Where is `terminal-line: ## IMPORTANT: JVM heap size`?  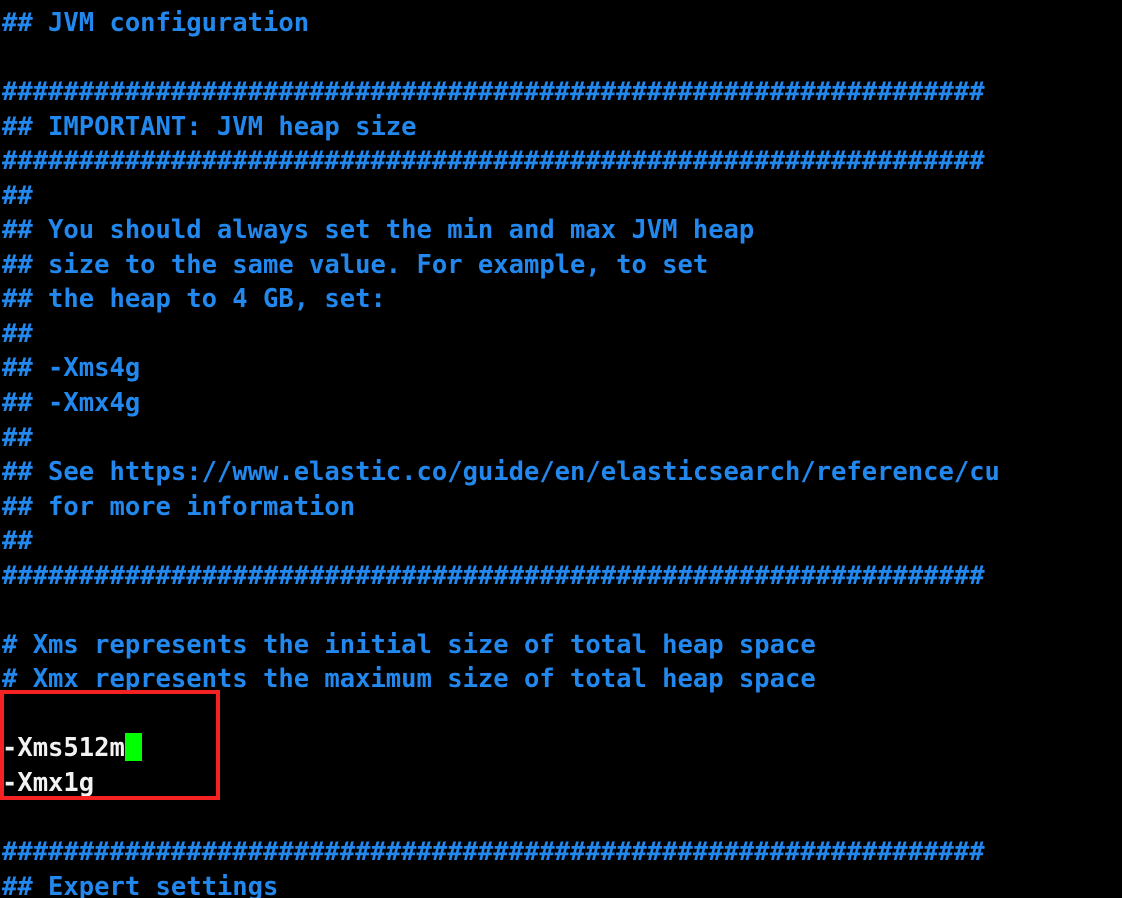 terminal-line: ## IMPORTANT: JVM heap size is located at coordinates (209, 126).